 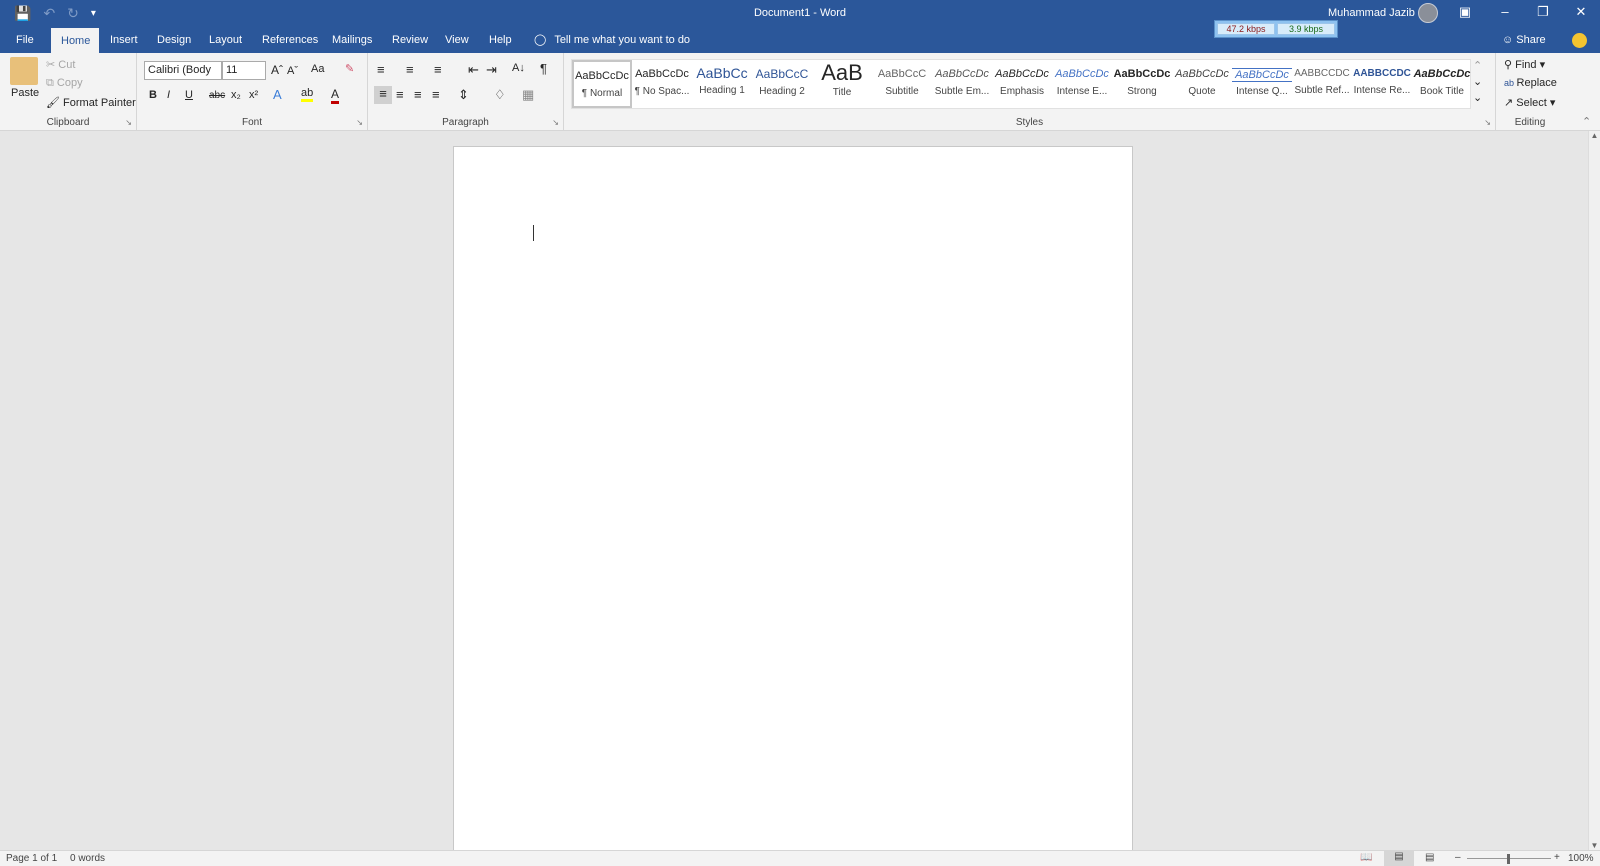 I want to click on tab-help: Help, so click(x=500, y=40).